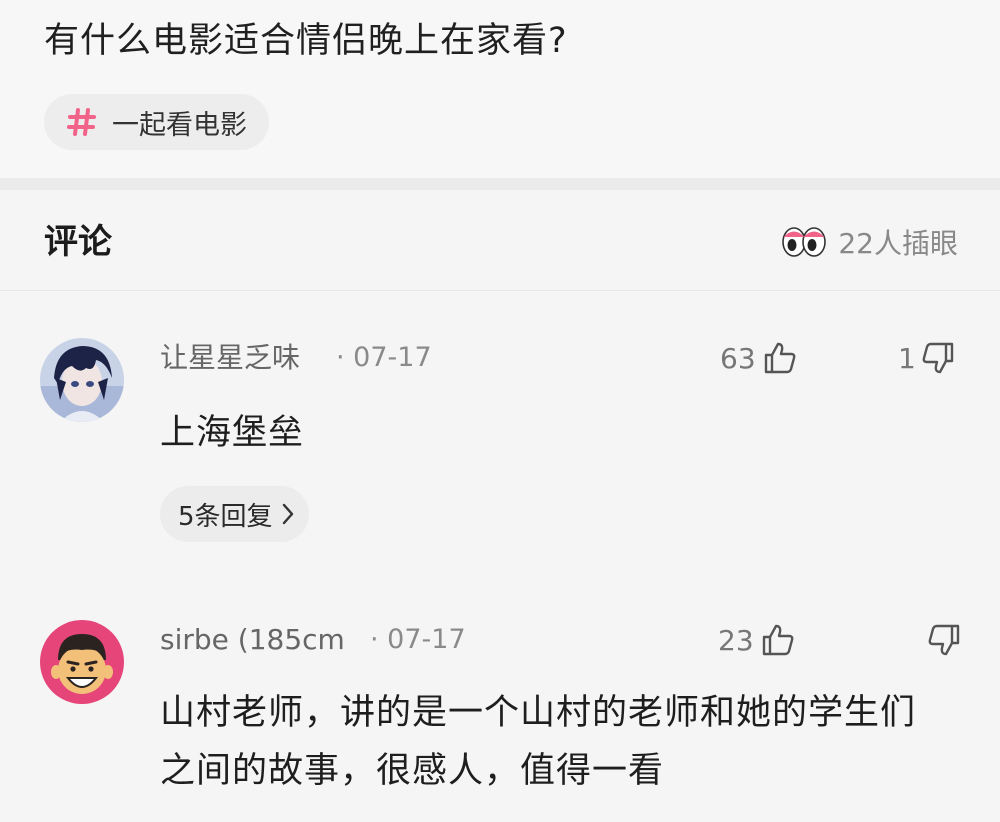  Describe the element at coordinates (500, 184) in the screenshot. I see `section-divider` at that location.